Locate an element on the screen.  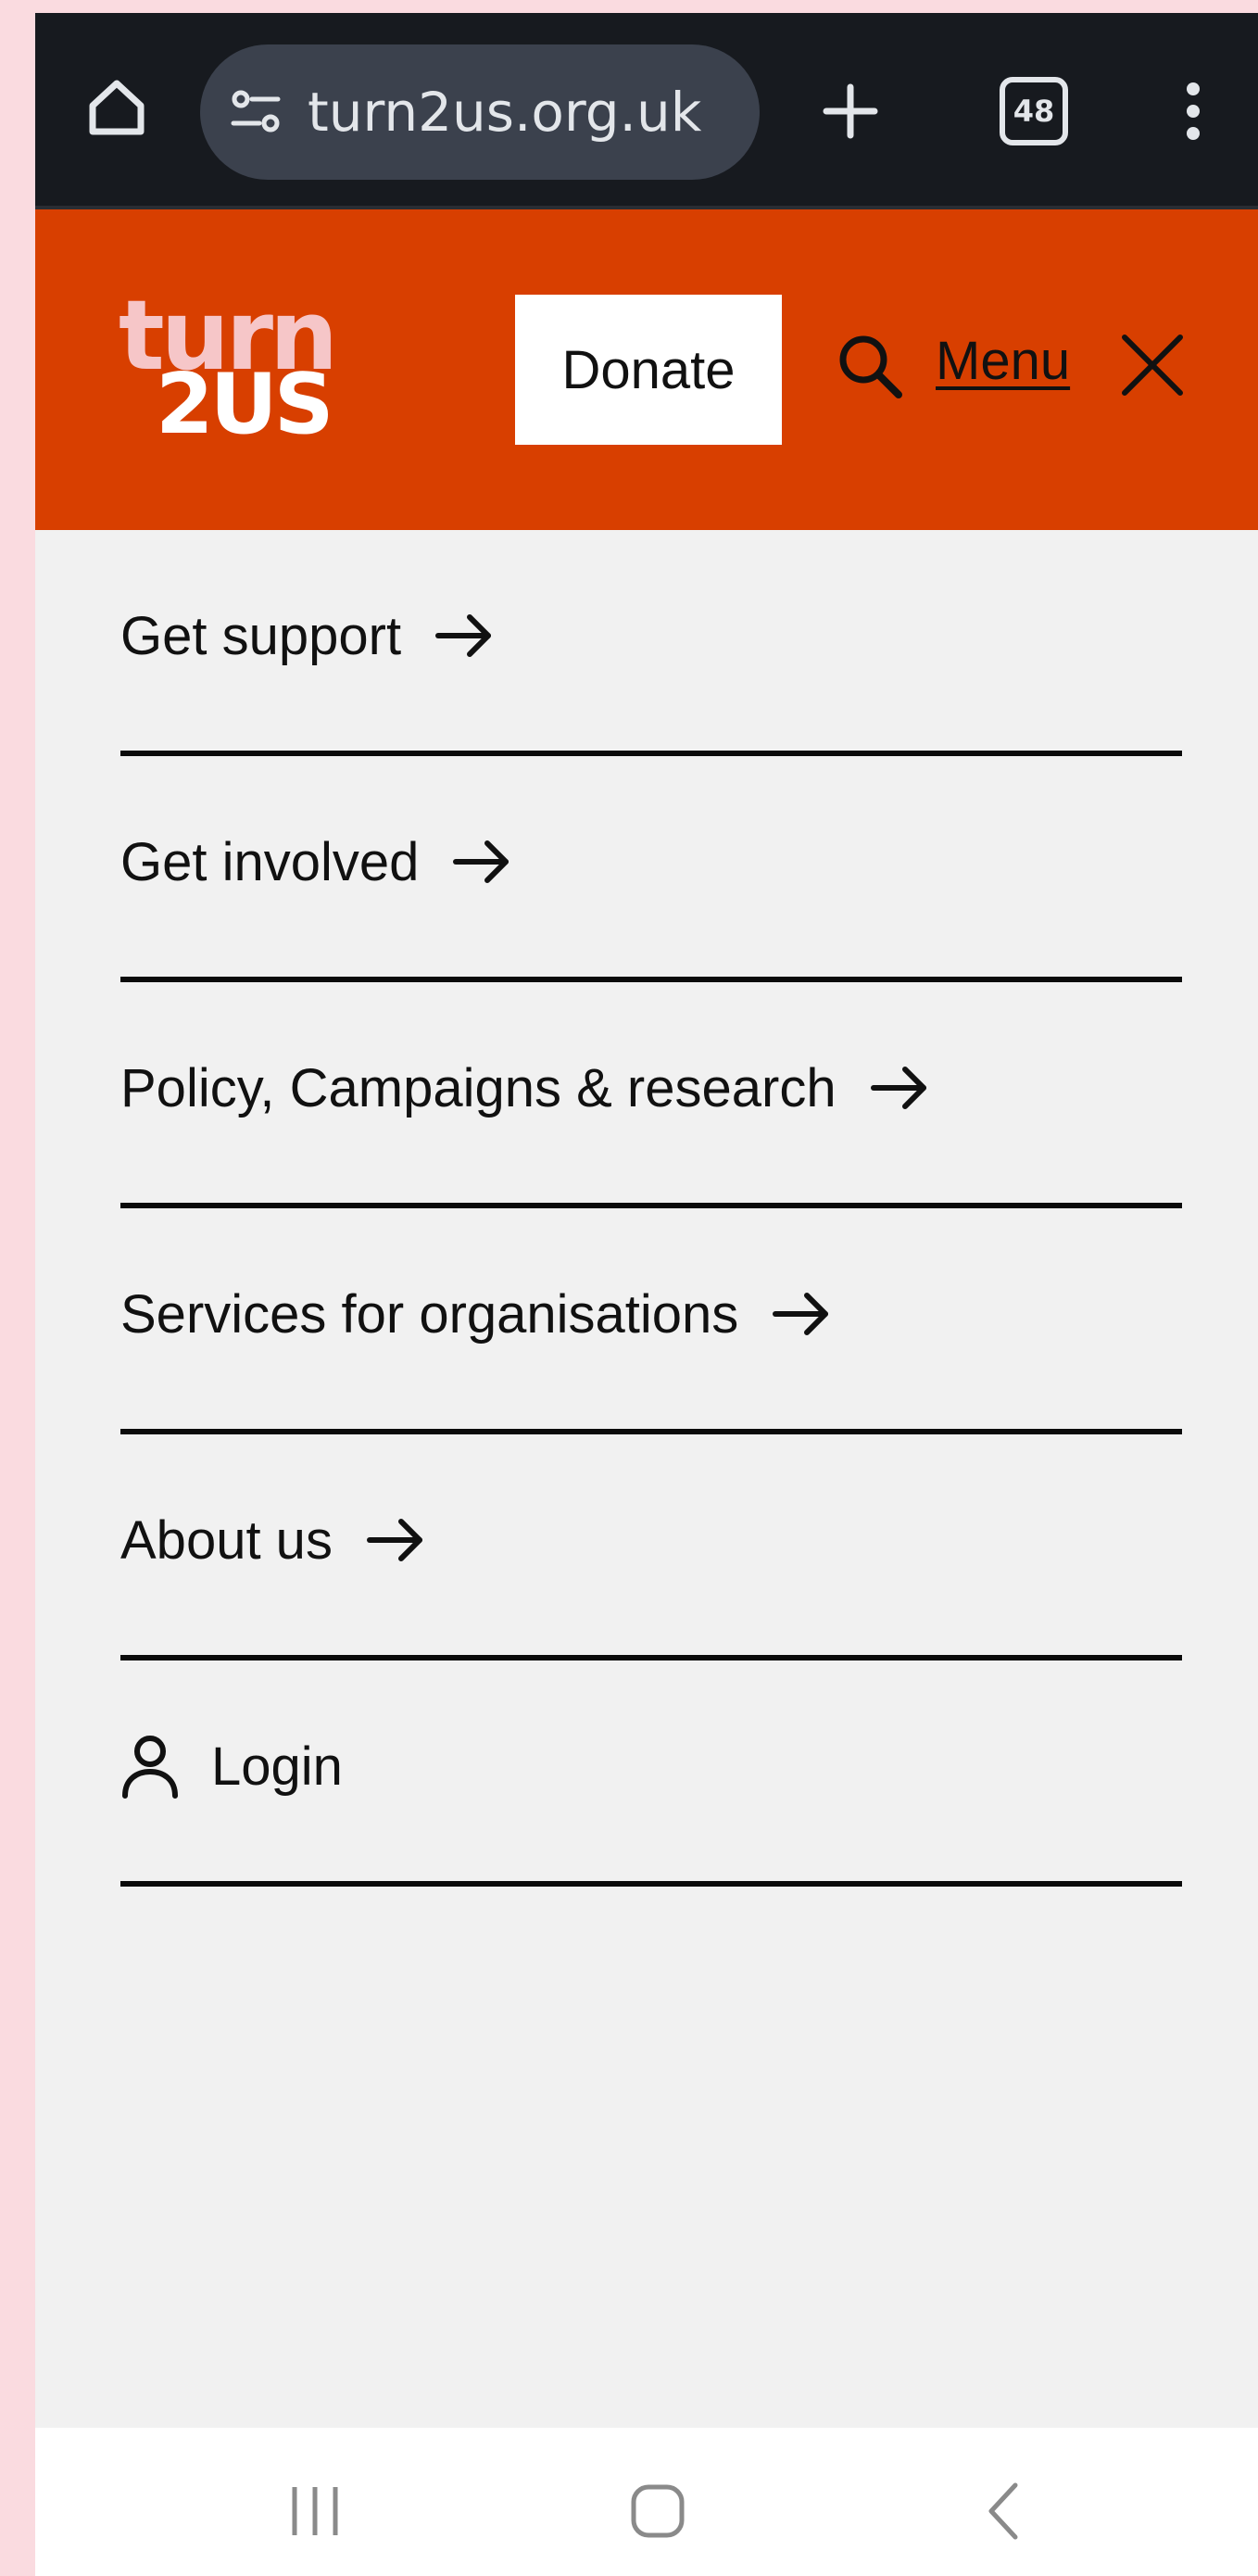
tab-switcher-button: 48 is located at coordinates (1033, 112).